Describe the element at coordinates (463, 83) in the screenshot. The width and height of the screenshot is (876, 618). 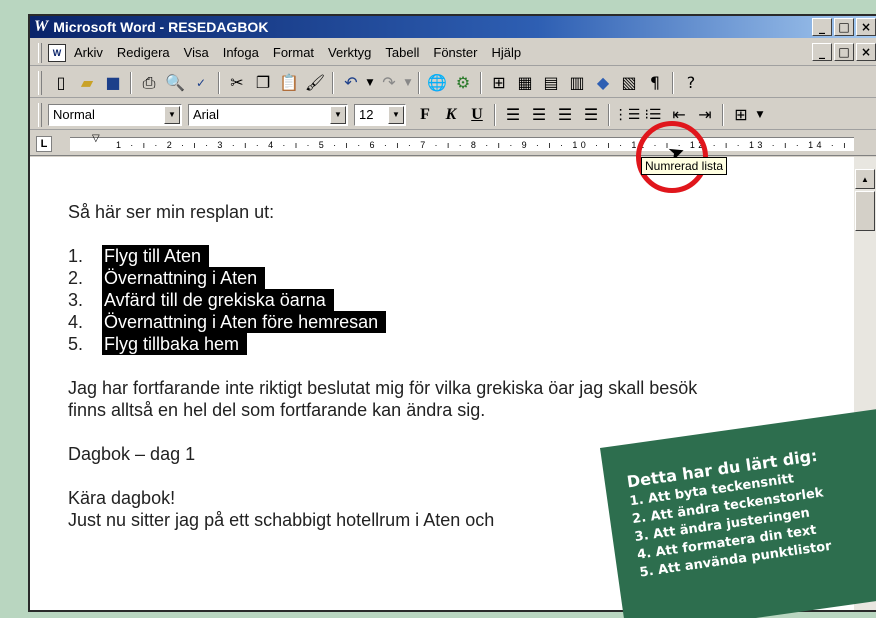
I see `web-toolbar-icon: ⚙` at that location.